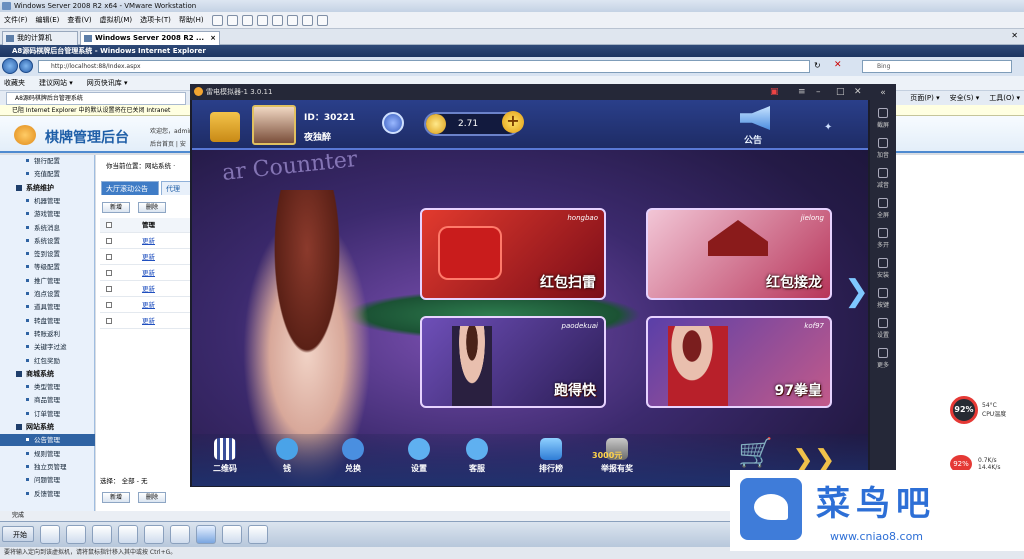  What do you see at coordinates (152, 207) in the screenshot?
I see `delete-button: 删除` at bounding box center [152, 207].